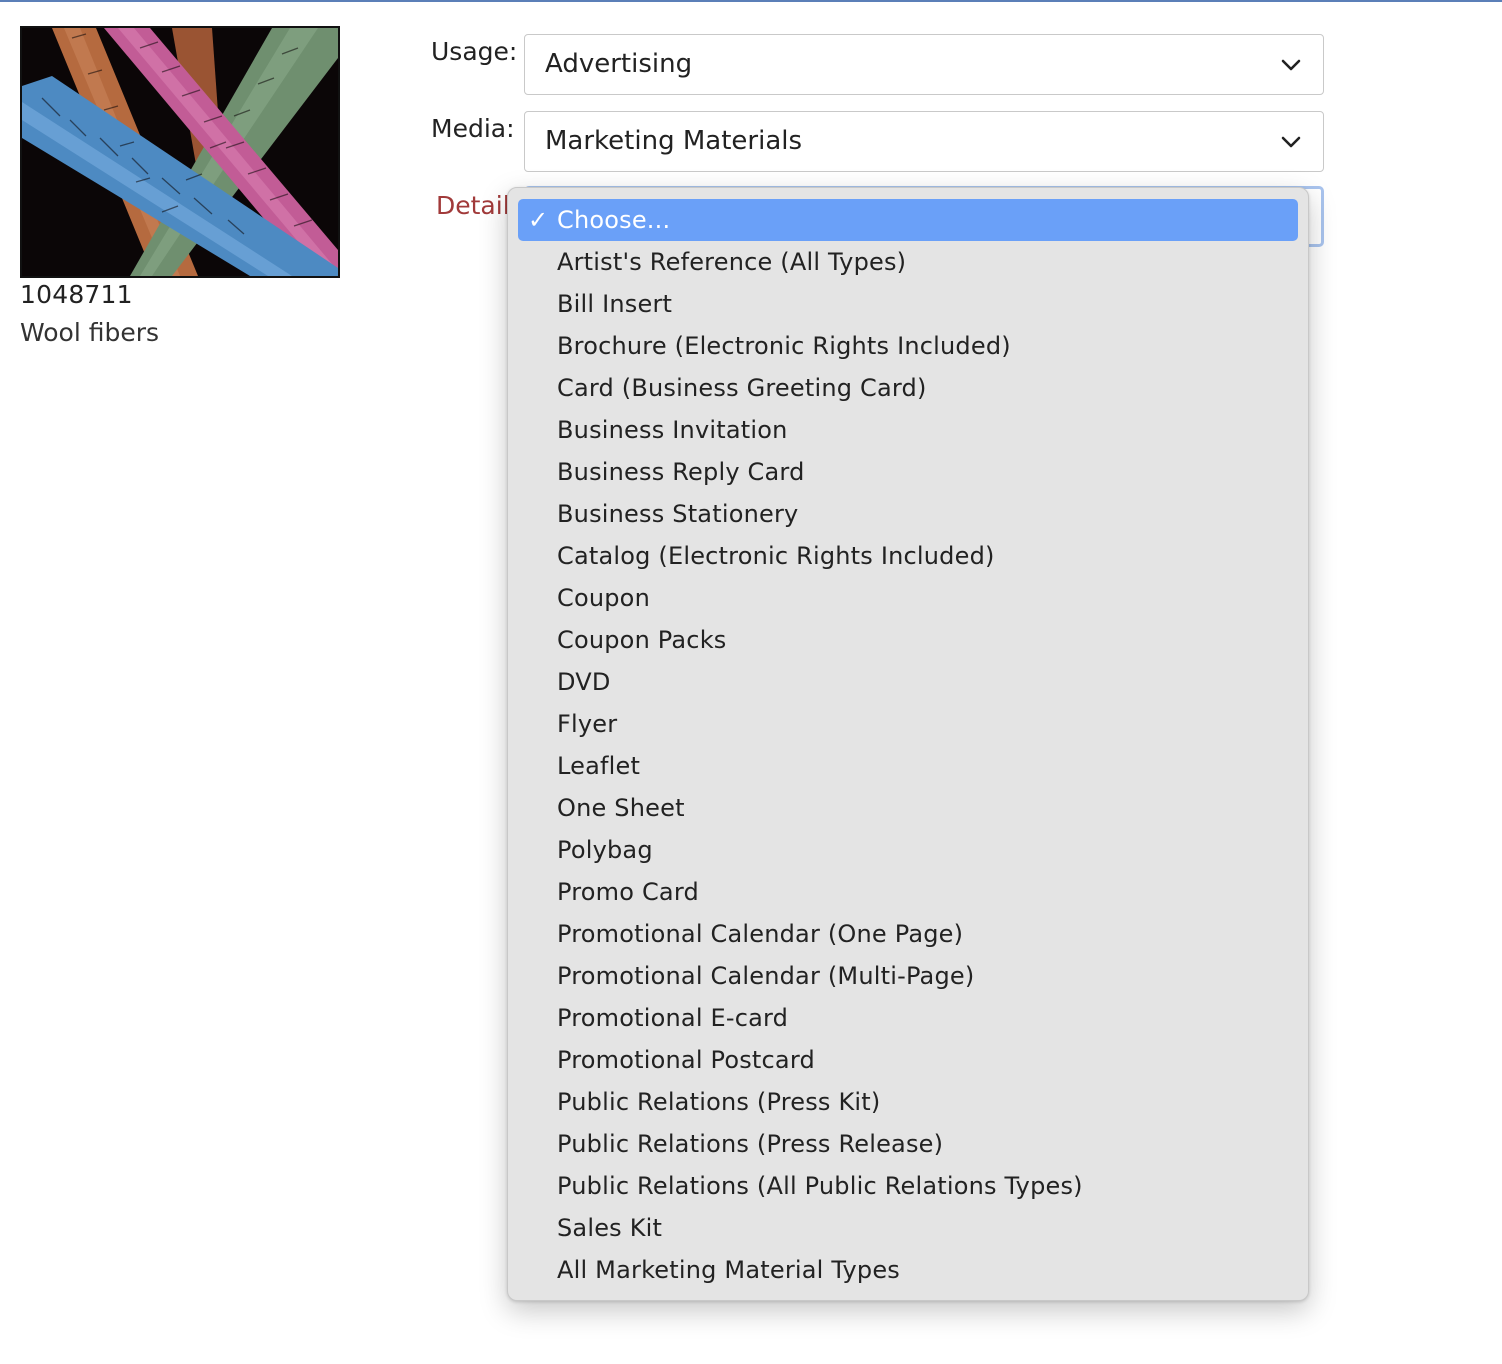  What do you see at coordinates (732, 262) in the screenshot?
I see `dropdown-option-label: Artist's Reference (All Types)` at bounding box center [732, 262].